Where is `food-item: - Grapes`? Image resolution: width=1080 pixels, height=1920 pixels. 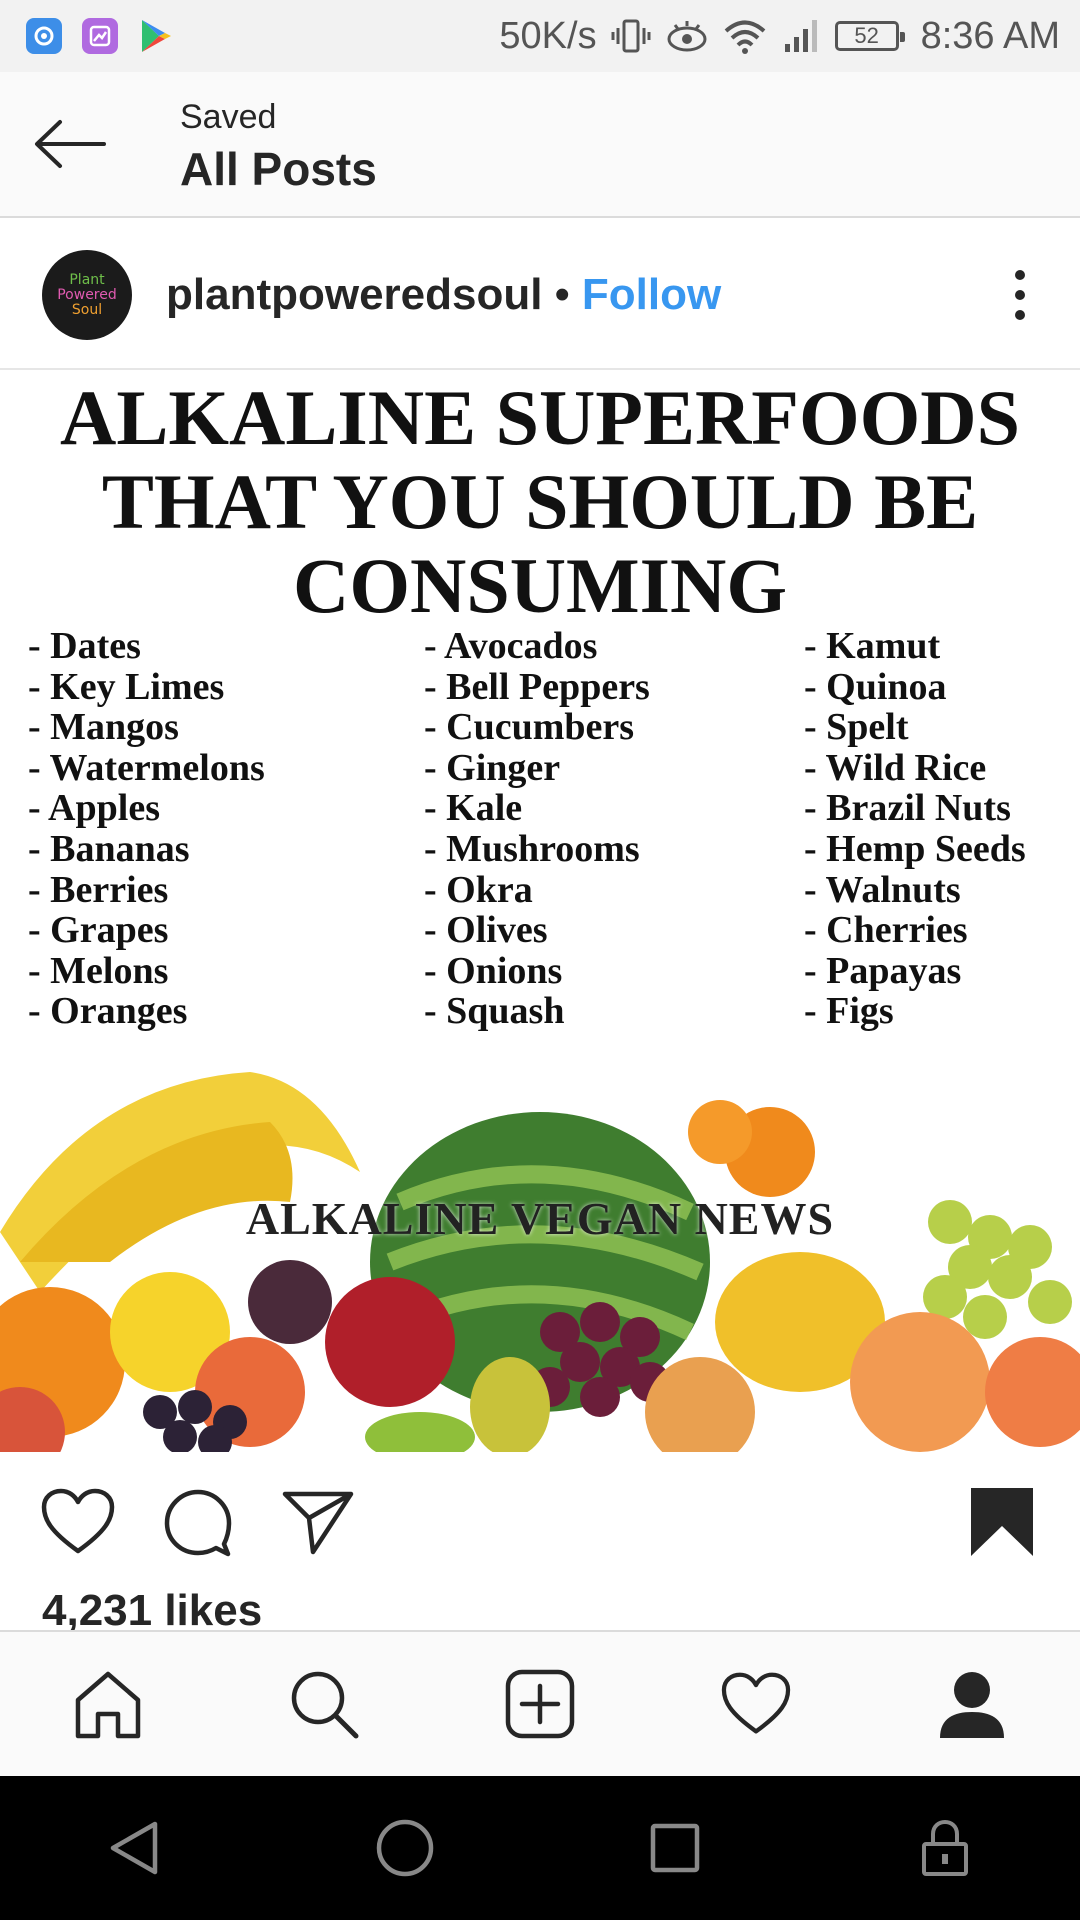
food-item: - Grapes is located at coordinates (98, 930).